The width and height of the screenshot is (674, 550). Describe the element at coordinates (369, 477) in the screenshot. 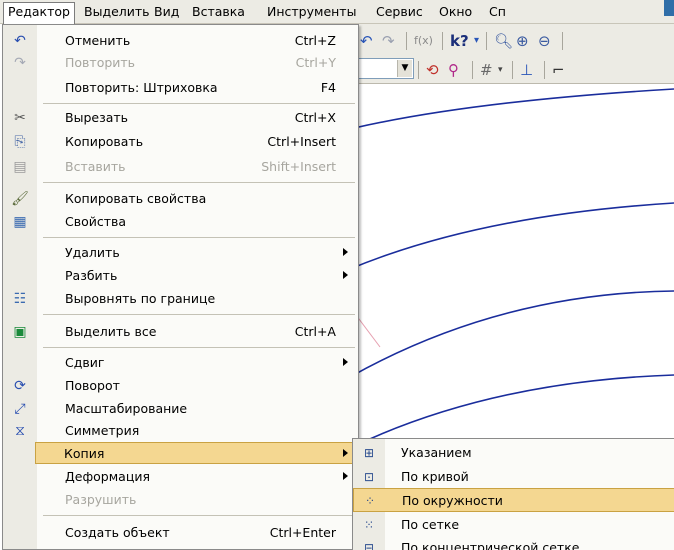

I see `copy-curve-icon: ⊡` at that location.